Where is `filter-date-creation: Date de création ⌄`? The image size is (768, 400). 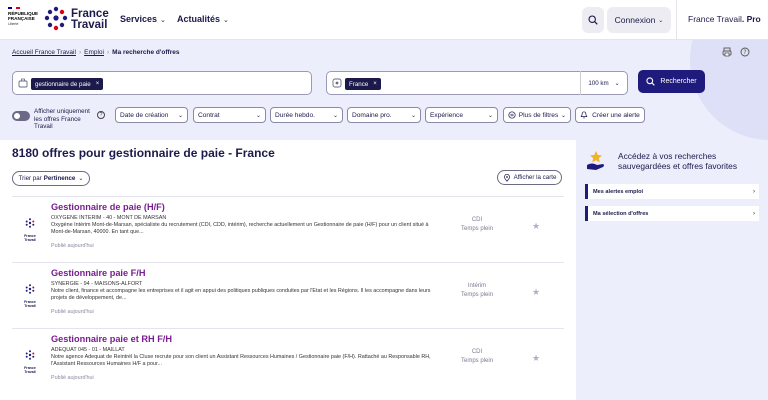
filter-date-creation: Date de création ⌄ is located at coordinates (151, 115).